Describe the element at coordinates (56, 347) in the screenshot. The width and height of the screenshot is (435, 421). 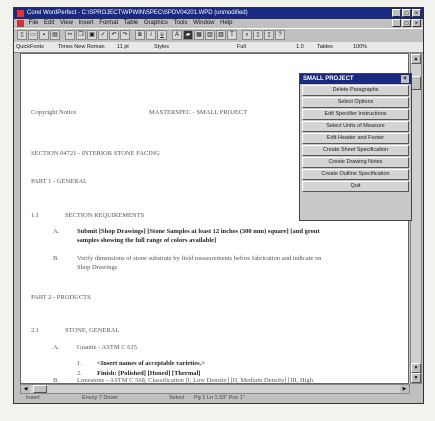
I see `granite-letter: A.` at that location.